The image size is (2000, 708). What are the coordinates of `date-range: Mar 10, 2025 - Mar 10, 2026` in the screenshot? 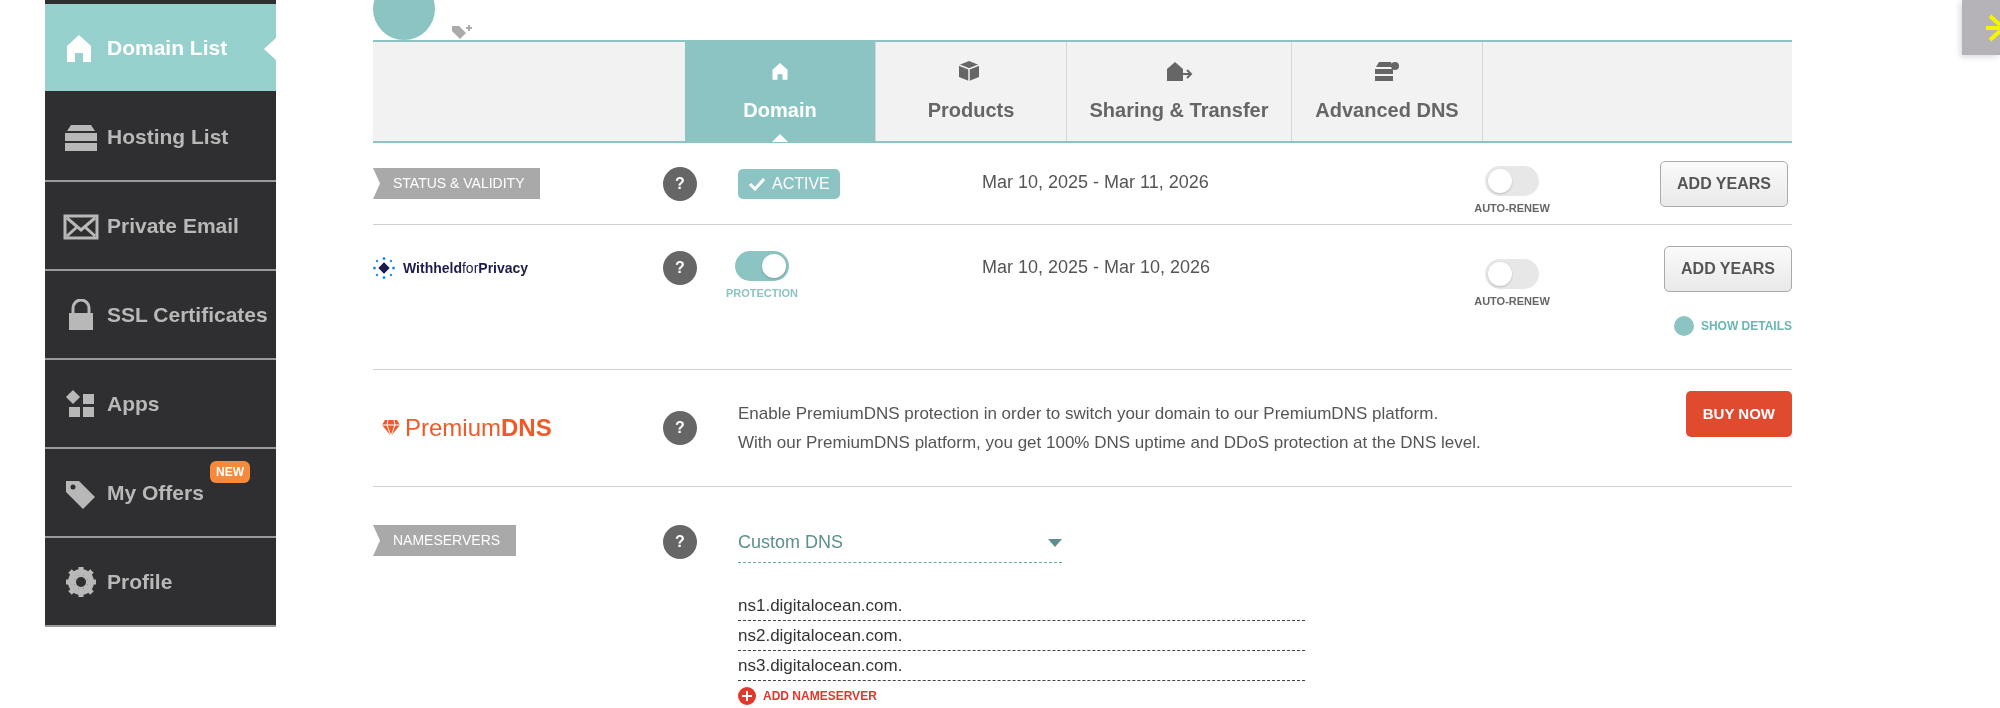 It's located at (1096, 267).